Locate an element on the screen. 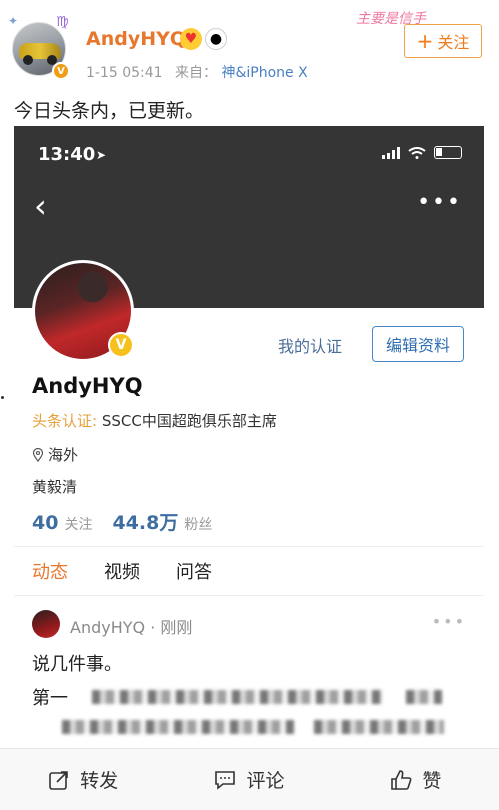 The image size is (499, 810). verified-v-icon: V is located at coordinates (121, 345).